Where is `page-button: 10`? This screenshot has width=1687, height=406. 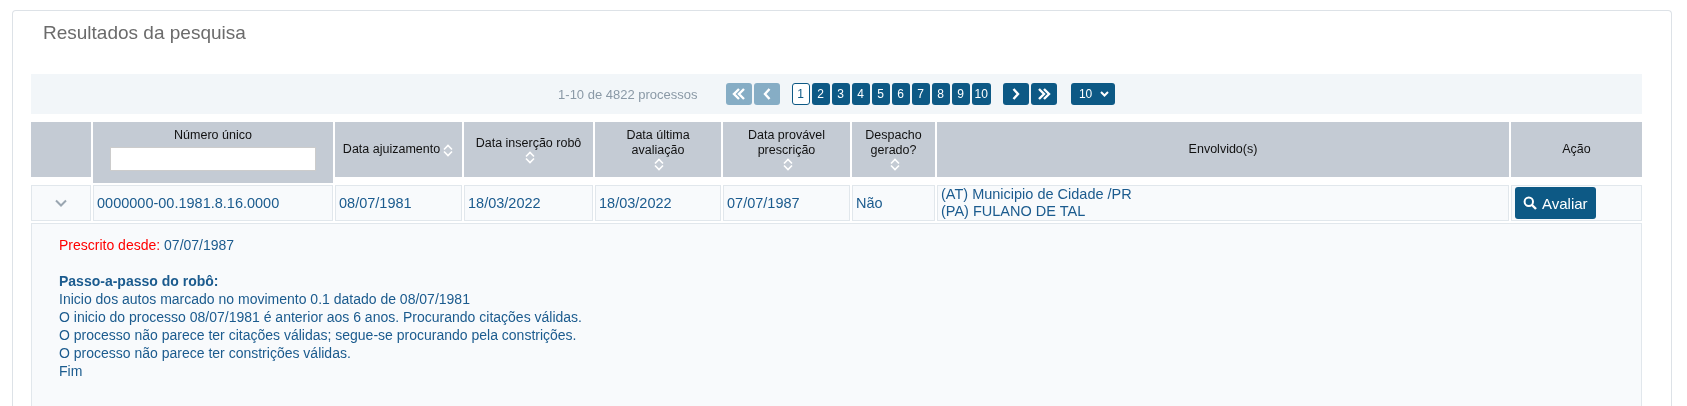
page-button: 10 is located at coordinates (981, 94).